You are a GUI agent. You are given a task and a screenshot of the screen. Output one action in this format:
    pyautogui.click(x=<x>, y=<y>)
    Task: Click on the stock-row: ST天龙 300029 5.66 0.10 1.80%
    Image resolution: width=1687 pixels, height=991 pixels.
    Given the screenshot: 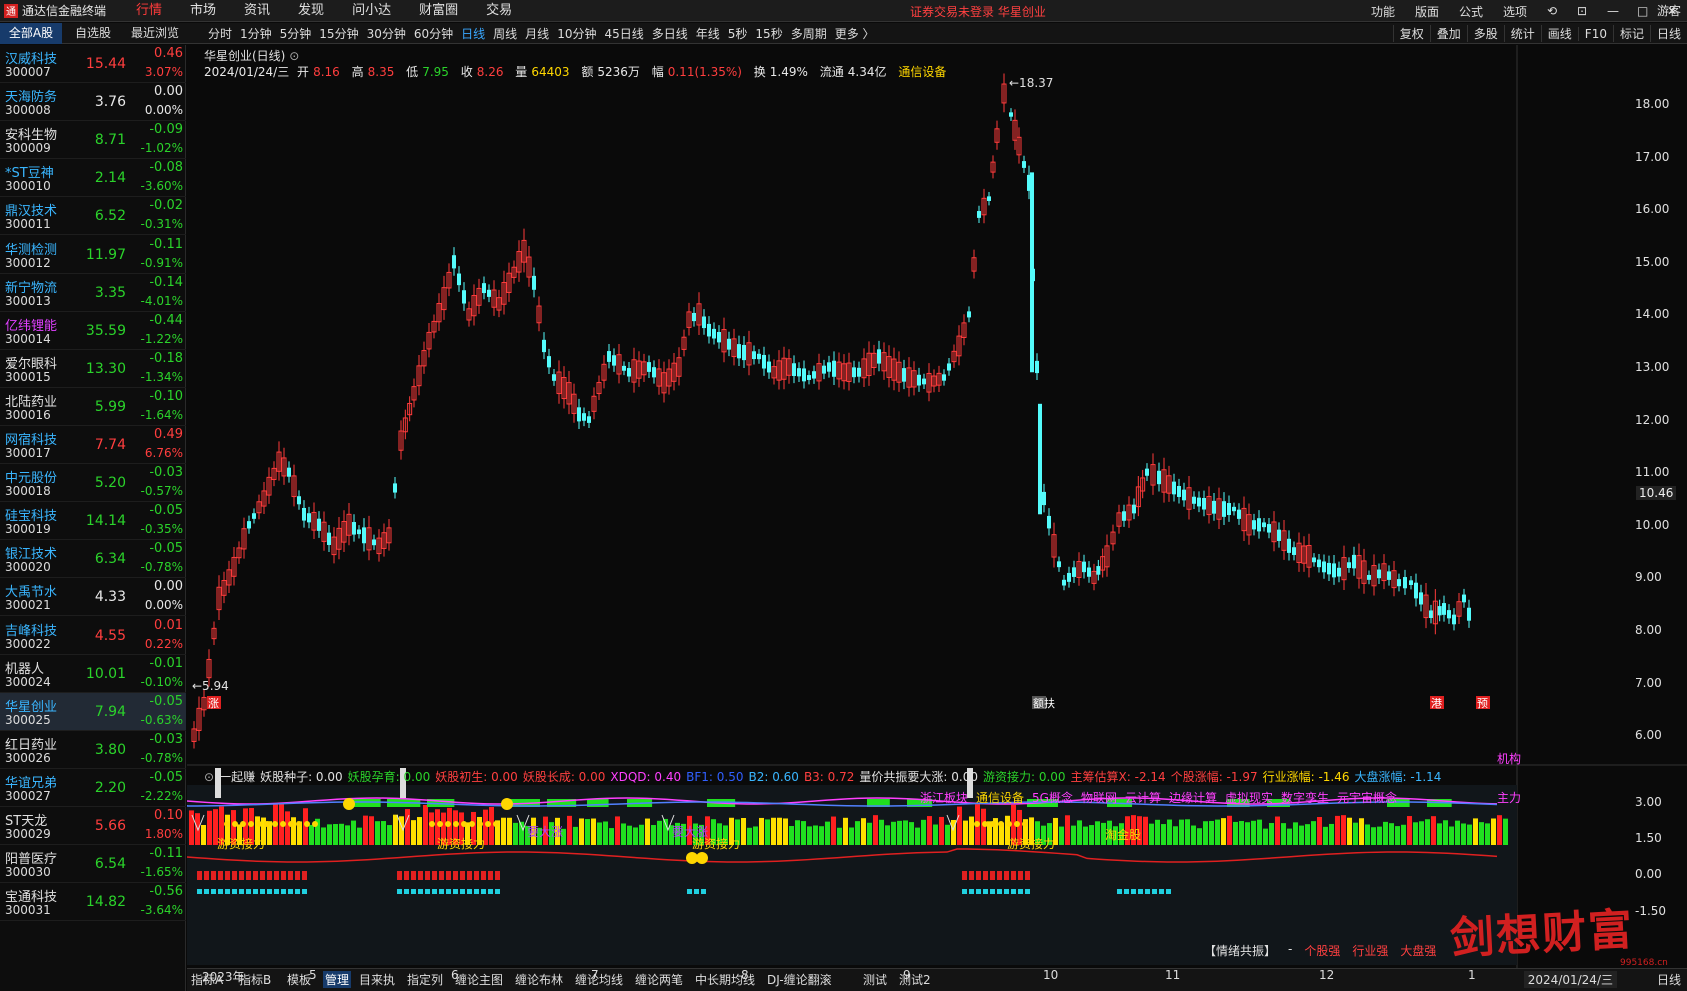 What is the action you would take?
    pyautogui.click(x=93, y=826)
    